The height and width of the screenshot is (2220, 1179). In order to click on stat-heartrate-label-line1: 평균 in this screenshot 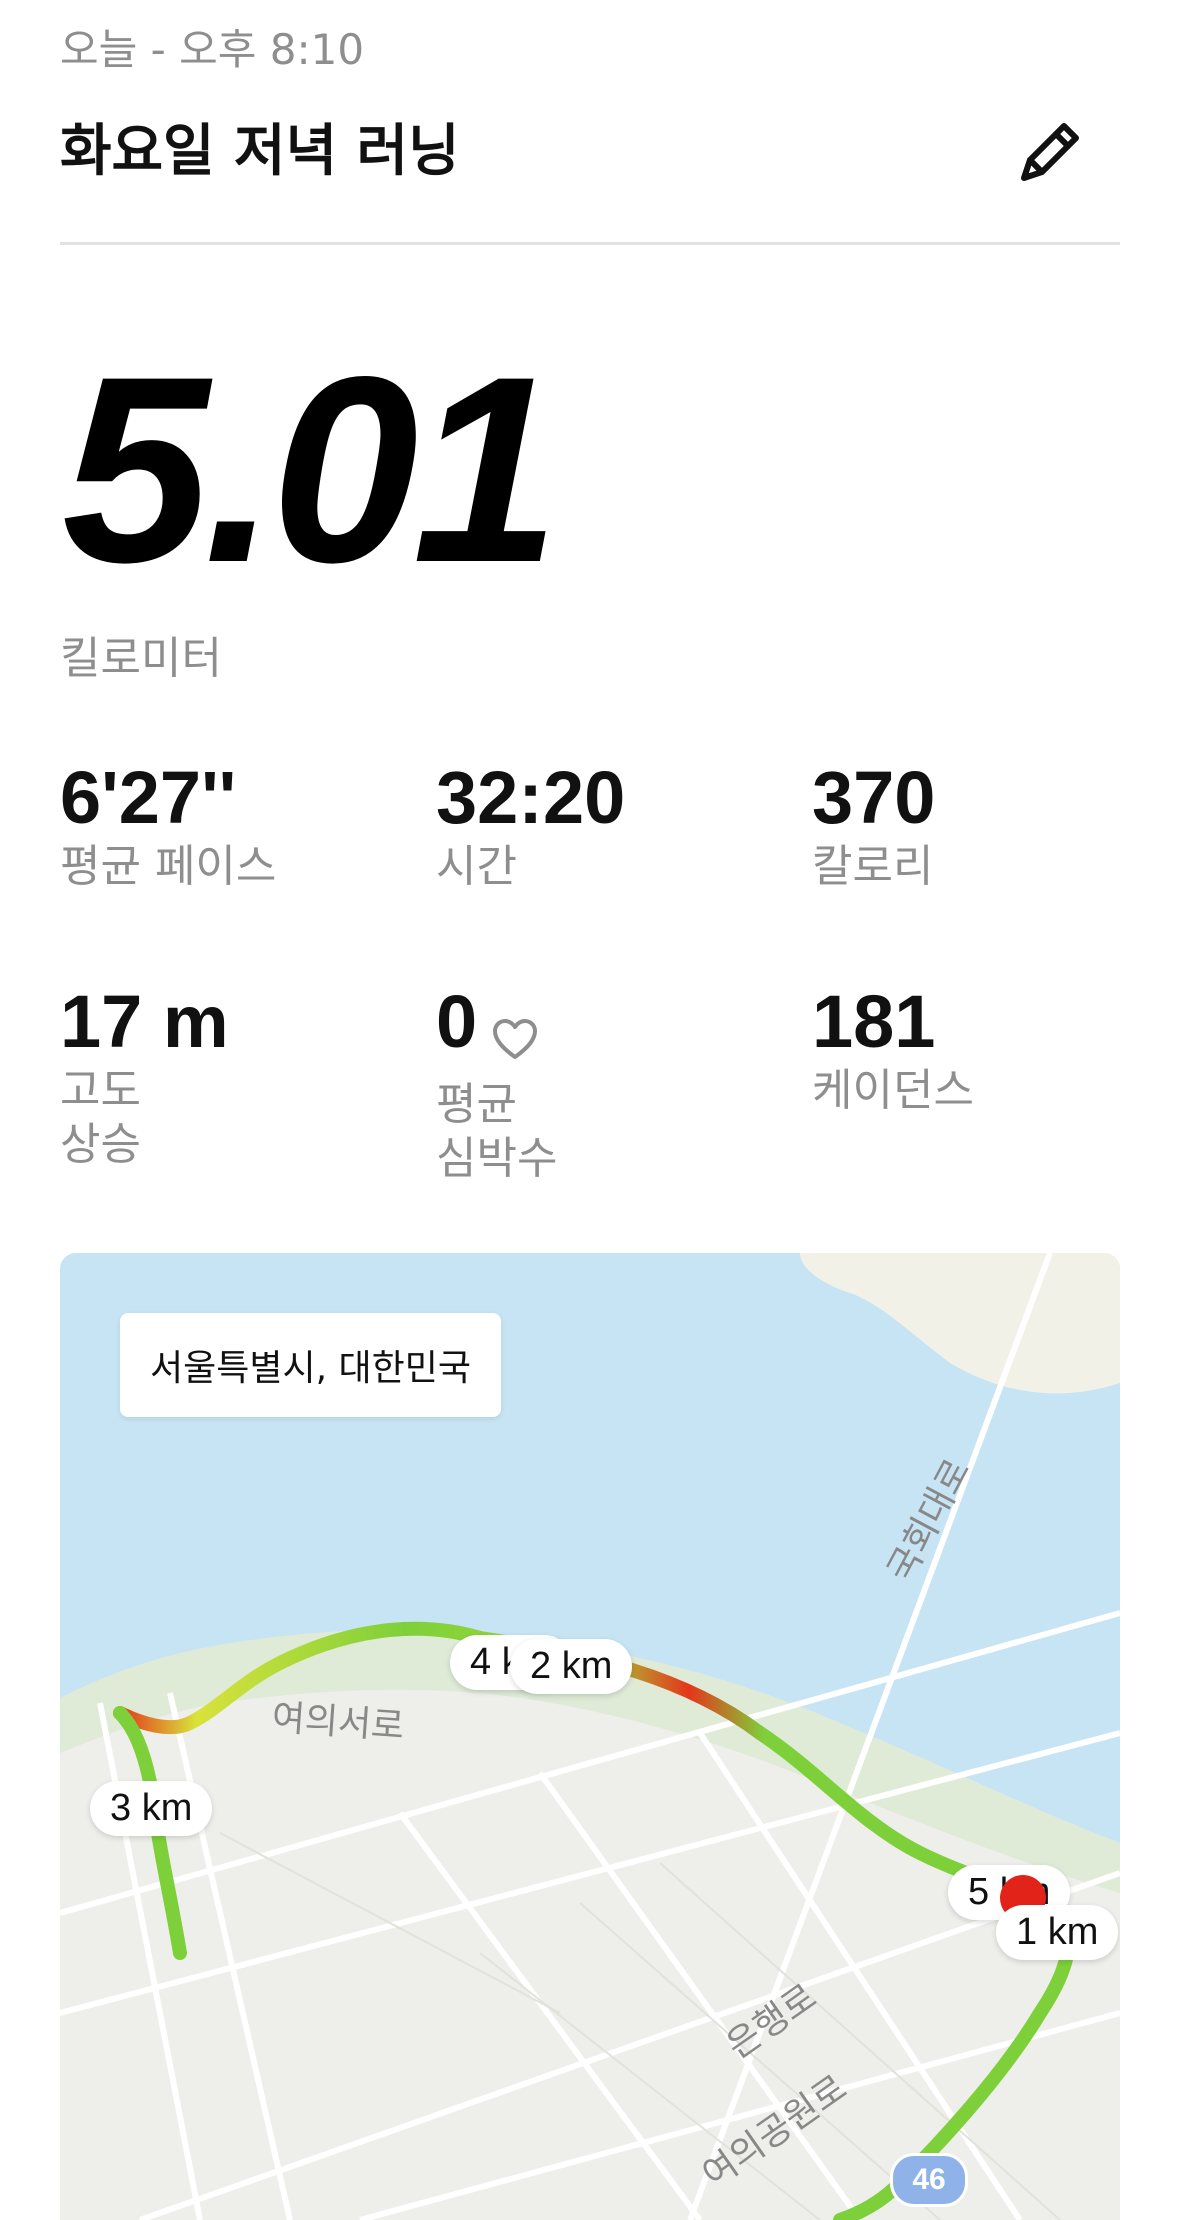, I will do `click(476, 1104)`.